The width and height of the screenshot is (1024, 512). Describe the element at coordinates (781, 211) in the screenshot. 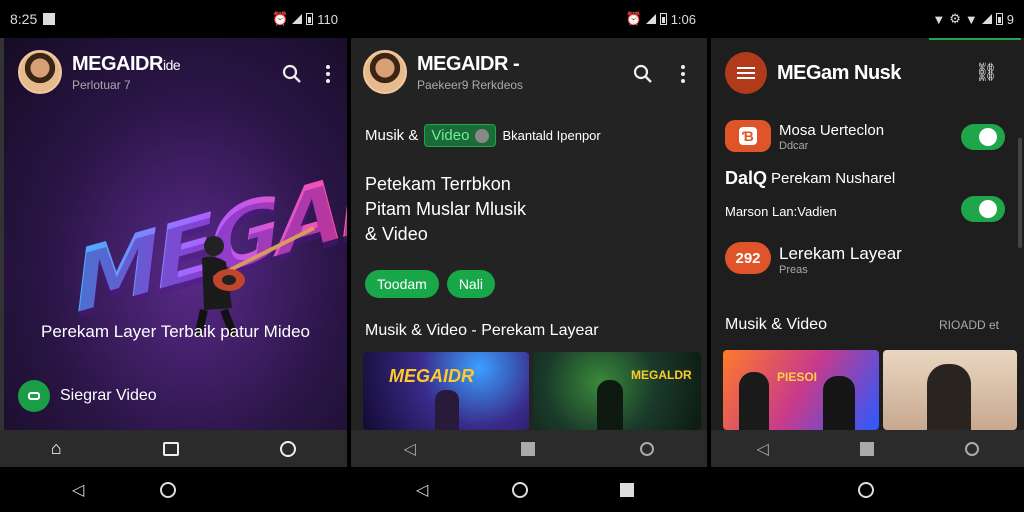

I see `row-label: Marson Lan:Vadien` at that location.